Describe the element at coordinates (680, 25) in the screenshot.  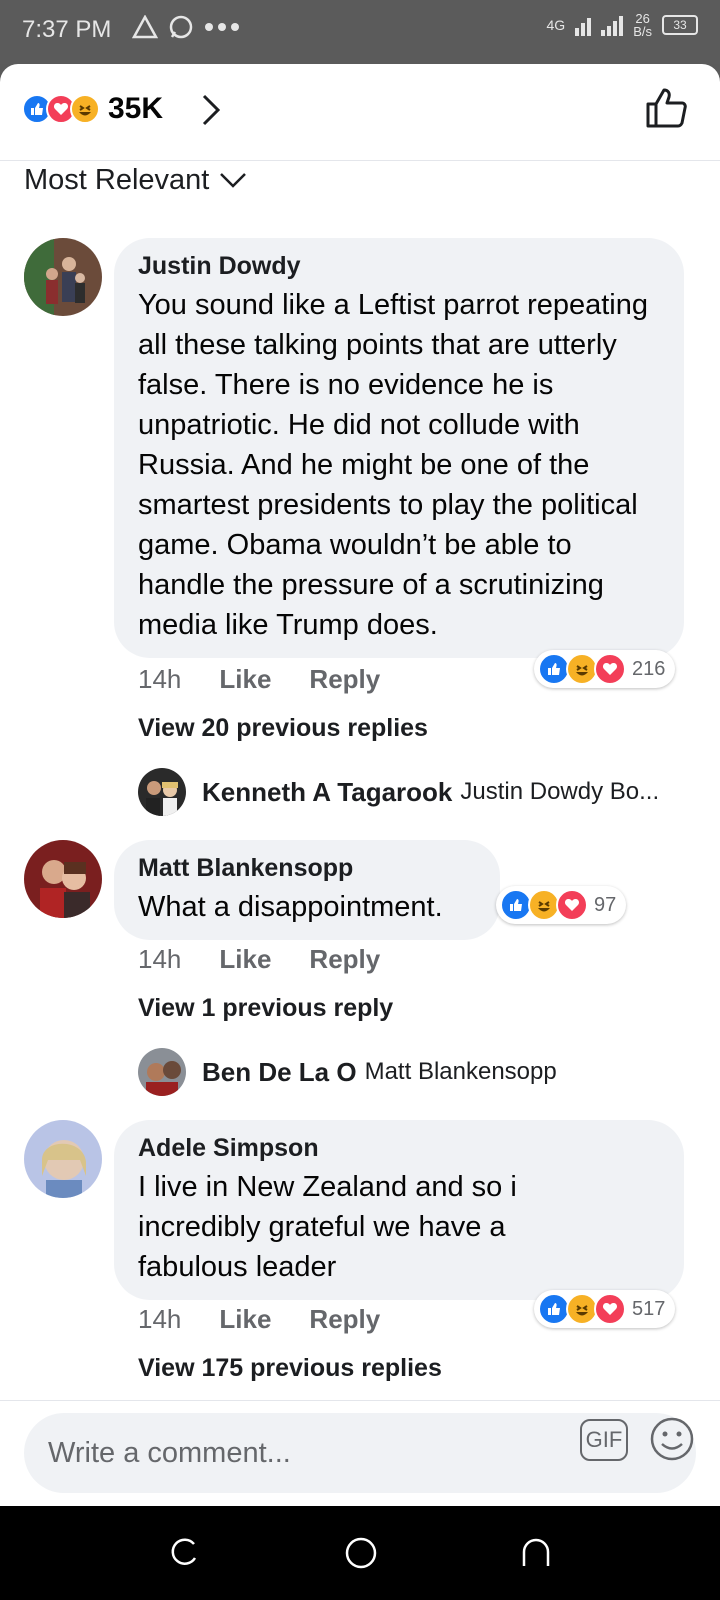
I see `battery-icon: 33` at that location.